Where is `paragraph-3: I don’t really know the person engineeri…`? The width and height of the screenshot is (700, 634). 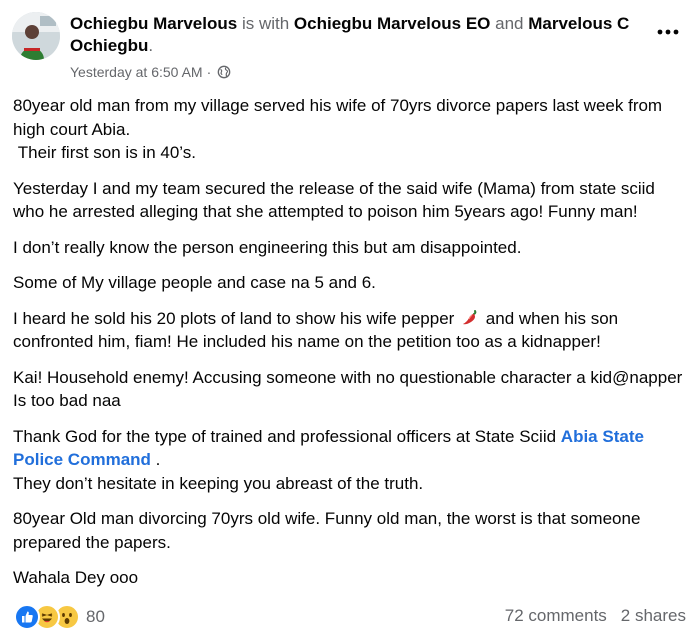 paragraph-3: I don’t really know the person engineeri… is located at coordinates (267, 247).